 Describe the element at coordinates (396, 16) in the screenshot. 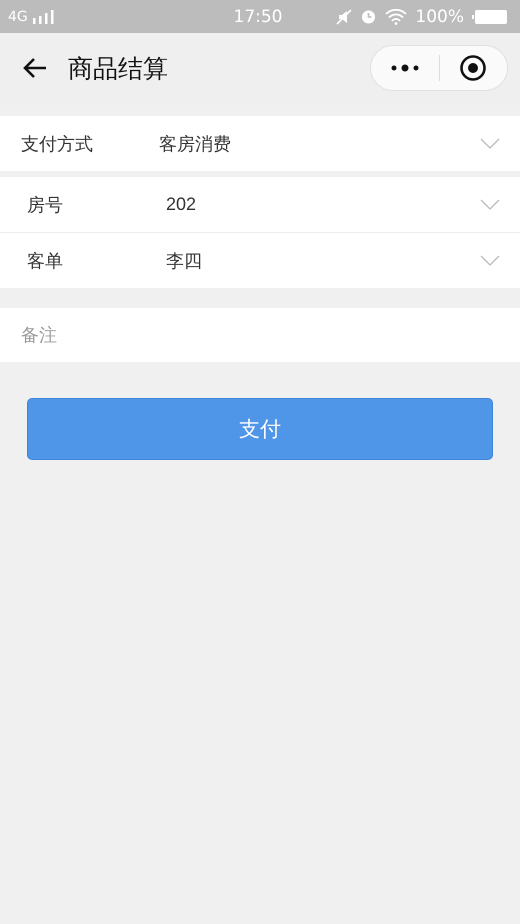

I see `wifi-icon` at that location.